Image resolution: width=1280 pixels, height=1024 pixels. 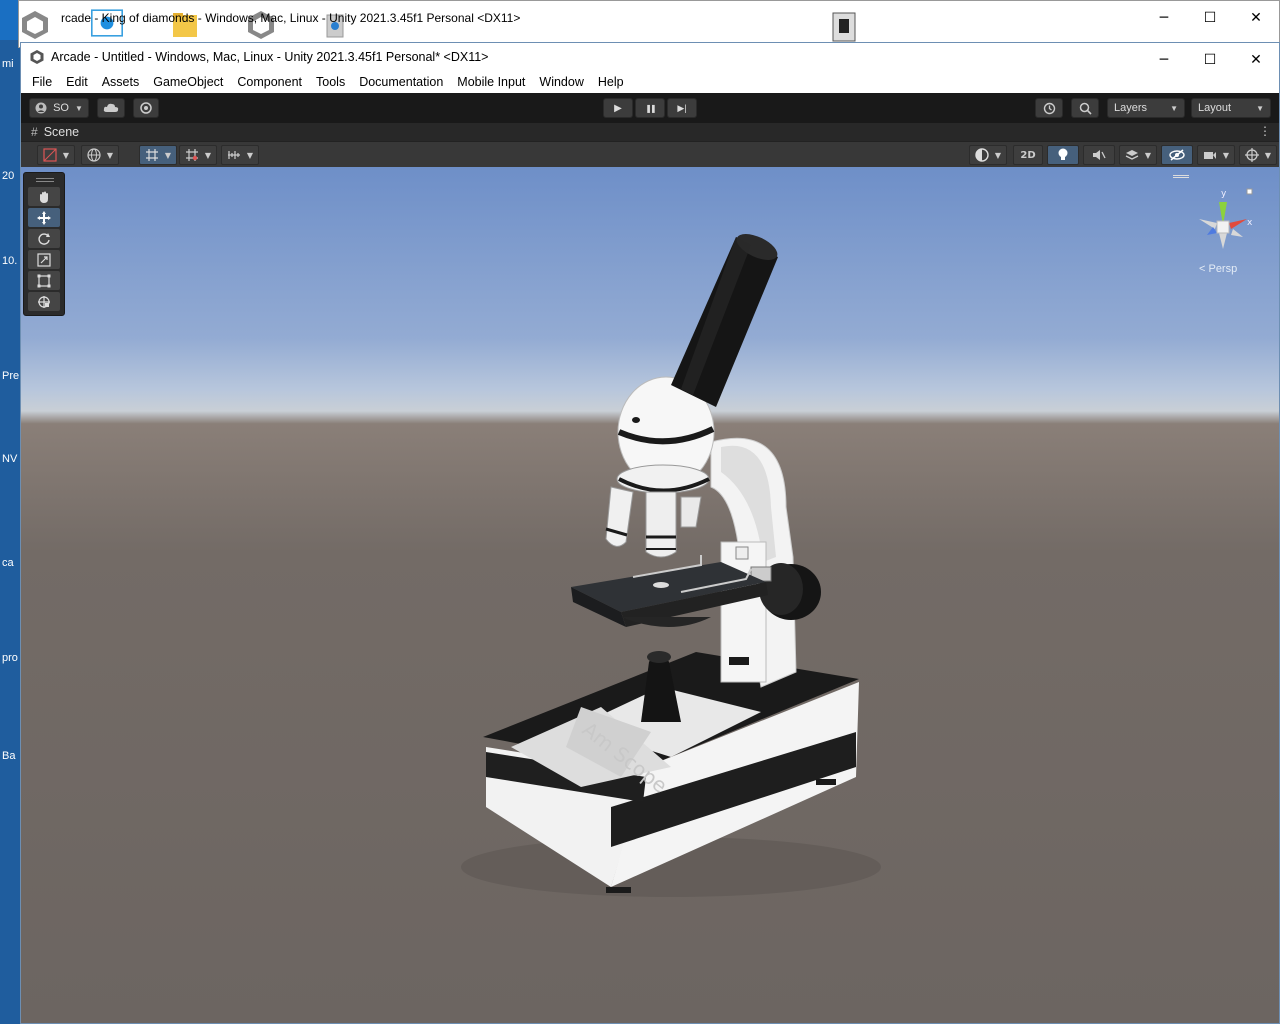 What do you see at coordinates (1063, 155) in the screenshot?
I see `lighting-toggle` at bounding box center [1063, 155].